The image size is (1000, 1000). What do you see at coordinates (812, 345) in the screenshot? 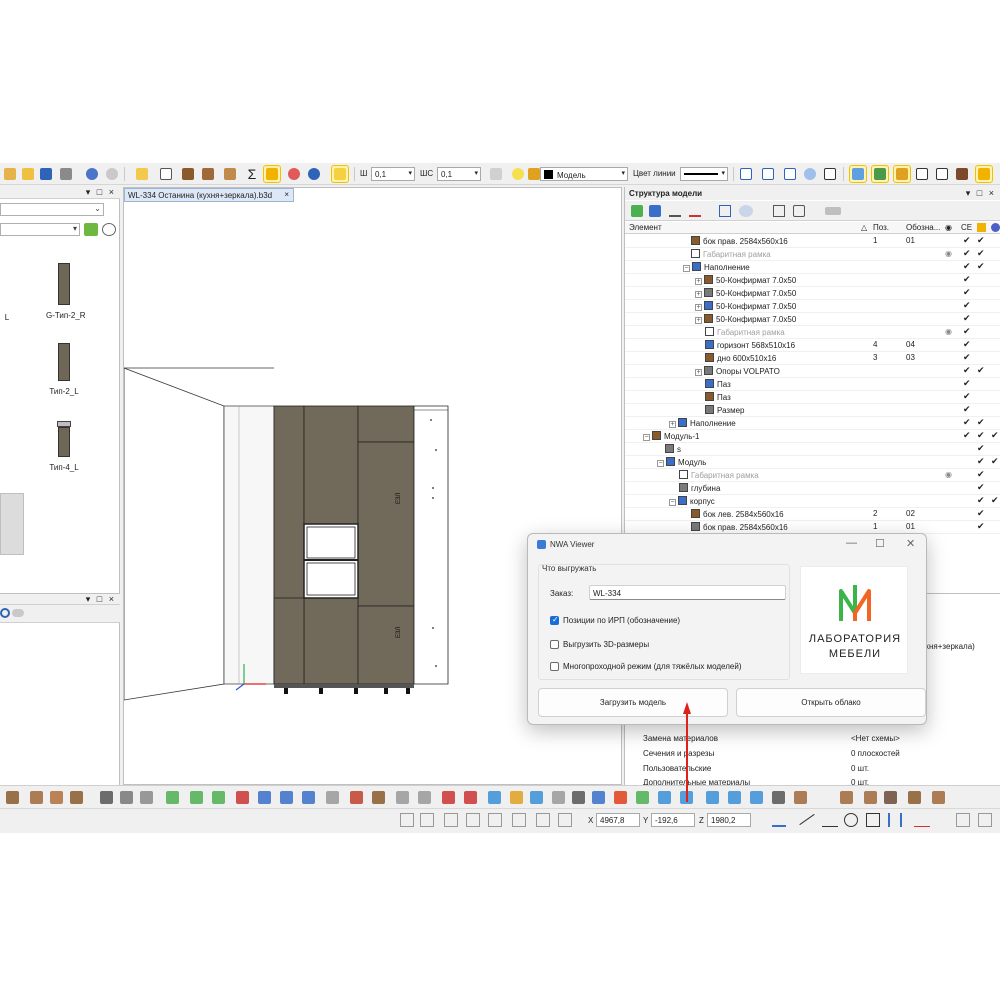
I see `tree-row: горизонт 568x510x16 4 04 ✔` at bounding box center [812, 345].